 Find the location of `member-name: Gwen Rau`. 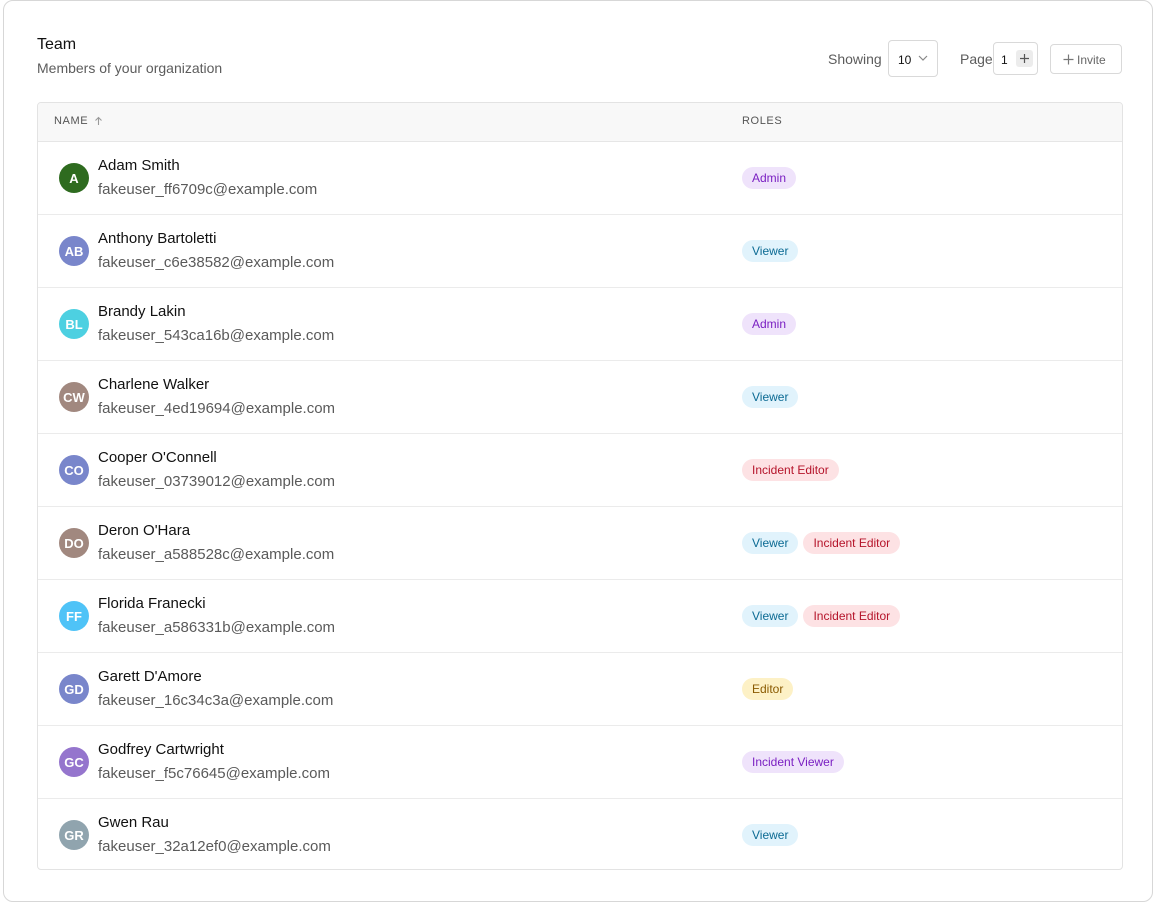

member-name: Gwen Rau is located at coordinates (133, 822).